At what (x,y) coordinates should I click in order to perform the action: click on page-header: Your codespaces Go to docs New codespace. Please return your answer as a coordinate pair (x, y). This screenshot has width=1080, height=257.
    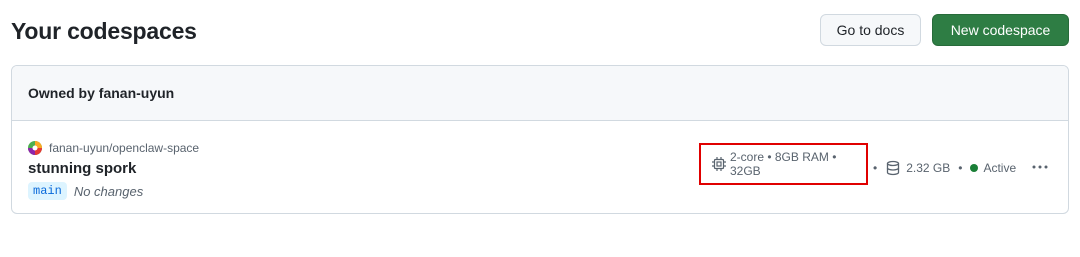
    Looking at the image, I should click on (540, 31).